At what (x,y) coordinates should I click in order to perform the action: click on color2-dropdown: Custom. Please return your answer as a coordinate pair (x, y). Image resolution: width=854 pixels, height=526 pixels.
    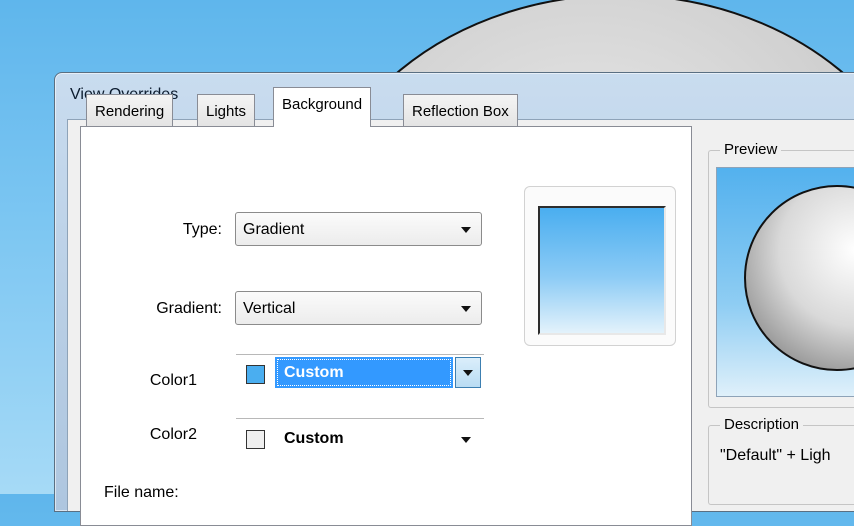
    Looking at the image, I should click on (360, 437).